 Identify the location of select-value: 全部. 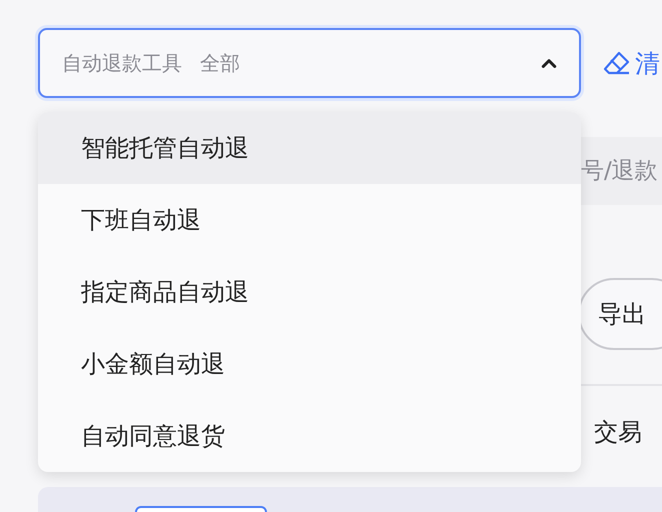
(220, 63).